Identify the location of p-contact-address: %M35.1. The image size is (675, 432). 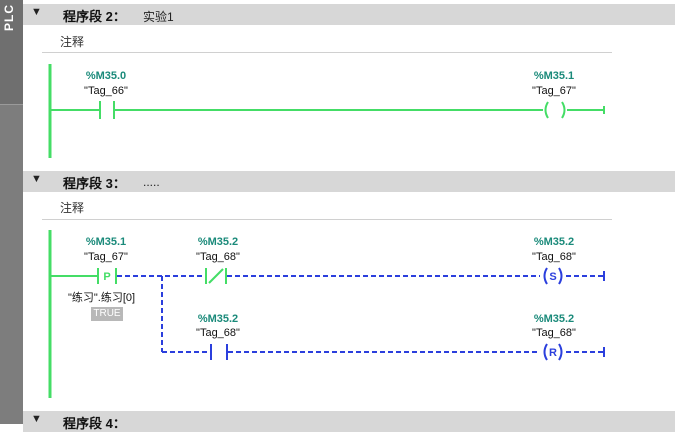
(106, 242).